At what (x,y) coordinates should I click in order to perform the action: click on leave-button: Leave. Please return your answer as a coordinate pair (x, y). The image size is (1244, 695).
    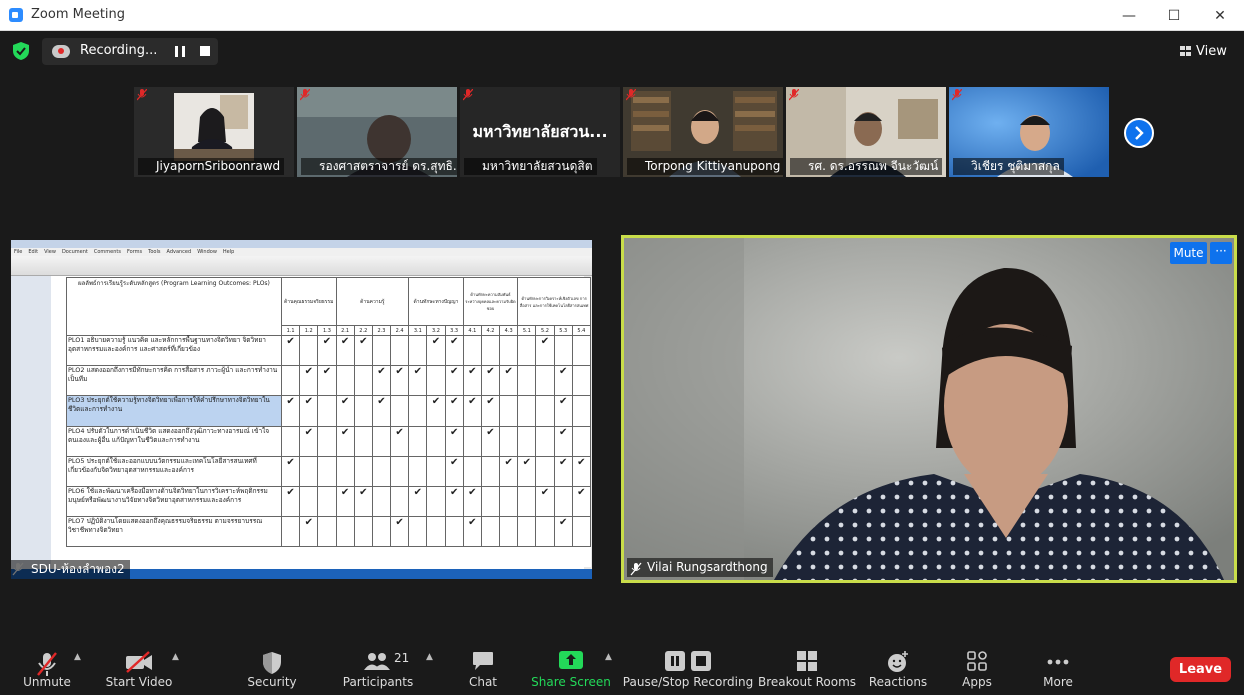
    Looking at the image, I should click on (1200, 669).